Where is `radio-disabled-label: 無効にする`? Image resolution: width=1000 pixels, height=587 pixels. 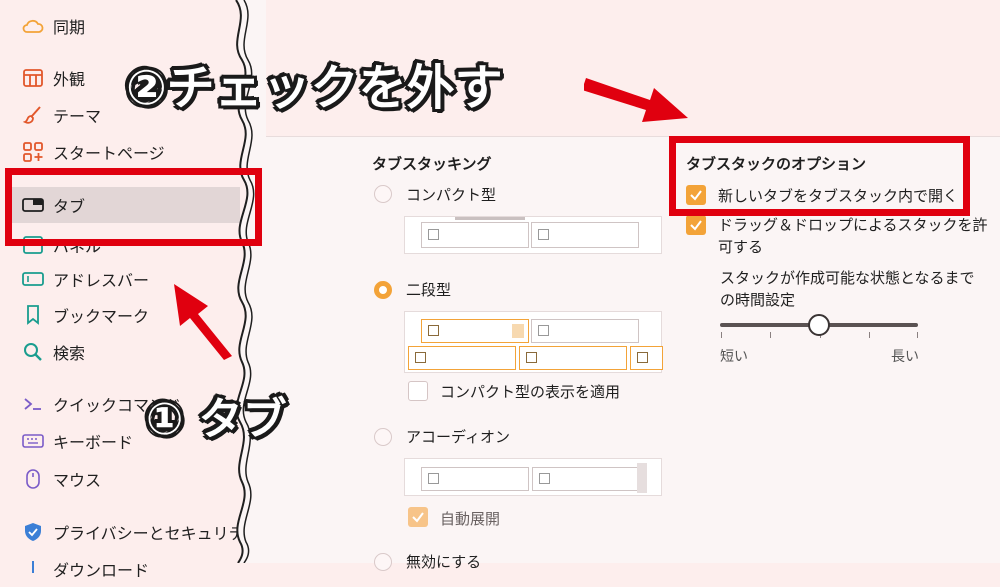 radio-disabled-label: 無効にする is located at coordinates (444, 562).